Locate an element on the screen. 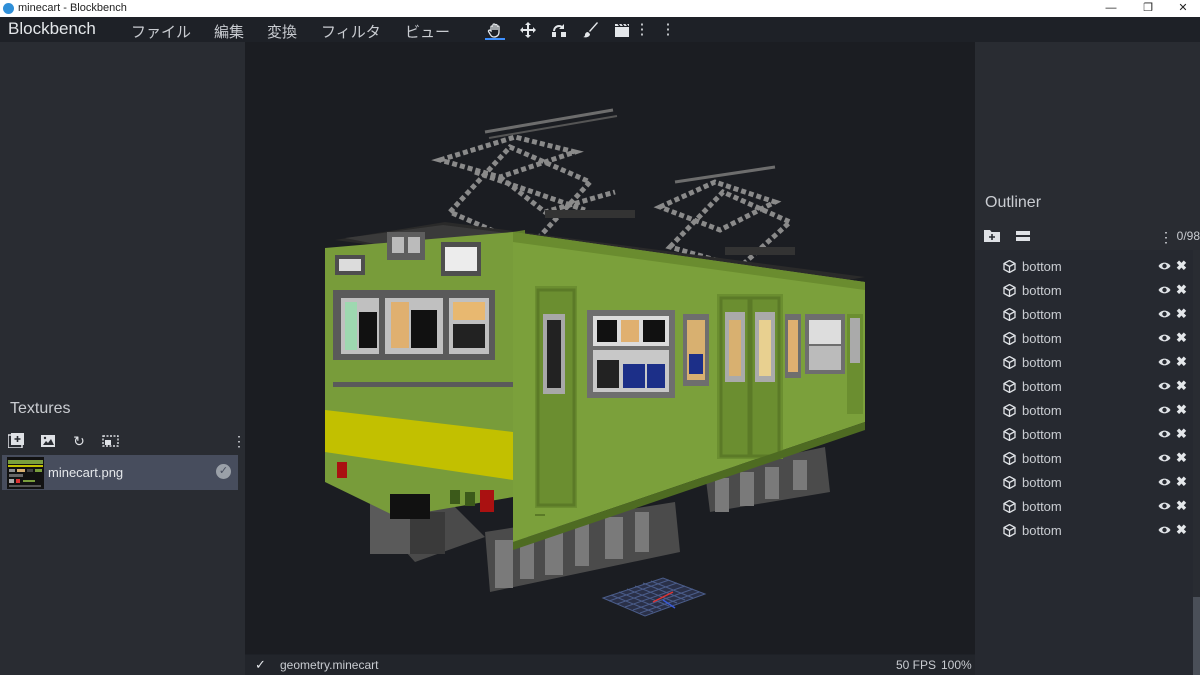 The width and height of the screenshot is (1200, 675). outliner-menu-icon: ⋮ is located at coordinates (1166, 237).